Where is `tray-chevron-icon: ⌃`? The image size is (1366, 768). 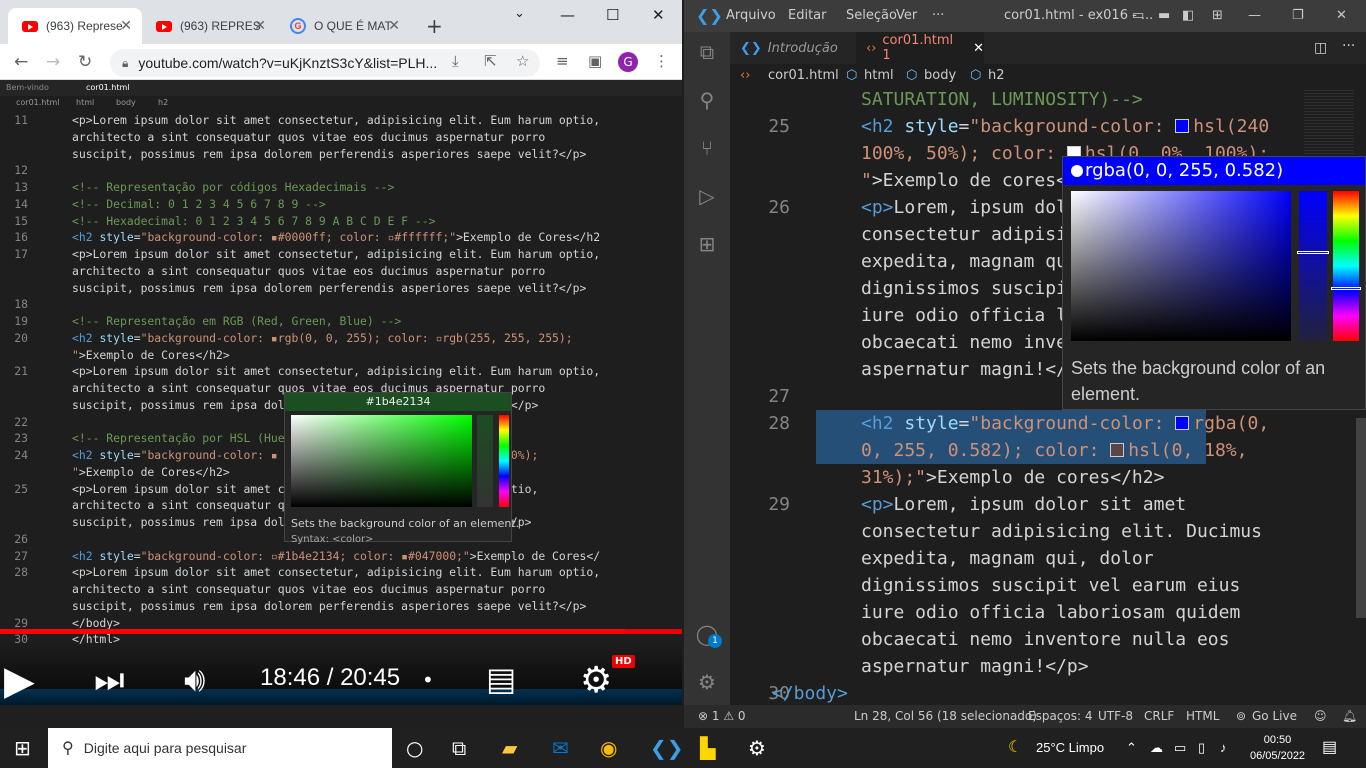 tray-chevron-icon: ⌃ is located at coordinates (1131, 748).